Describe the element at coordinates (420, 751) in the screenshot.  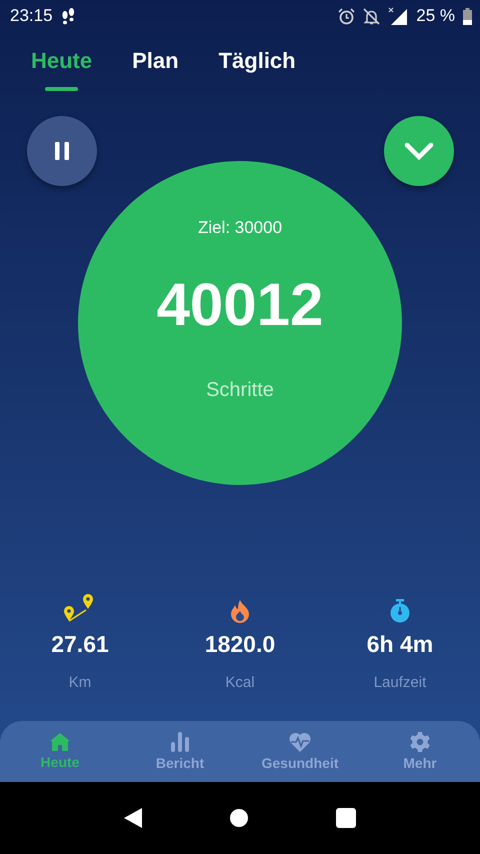
I see `nav-item: Mehr` at that location.